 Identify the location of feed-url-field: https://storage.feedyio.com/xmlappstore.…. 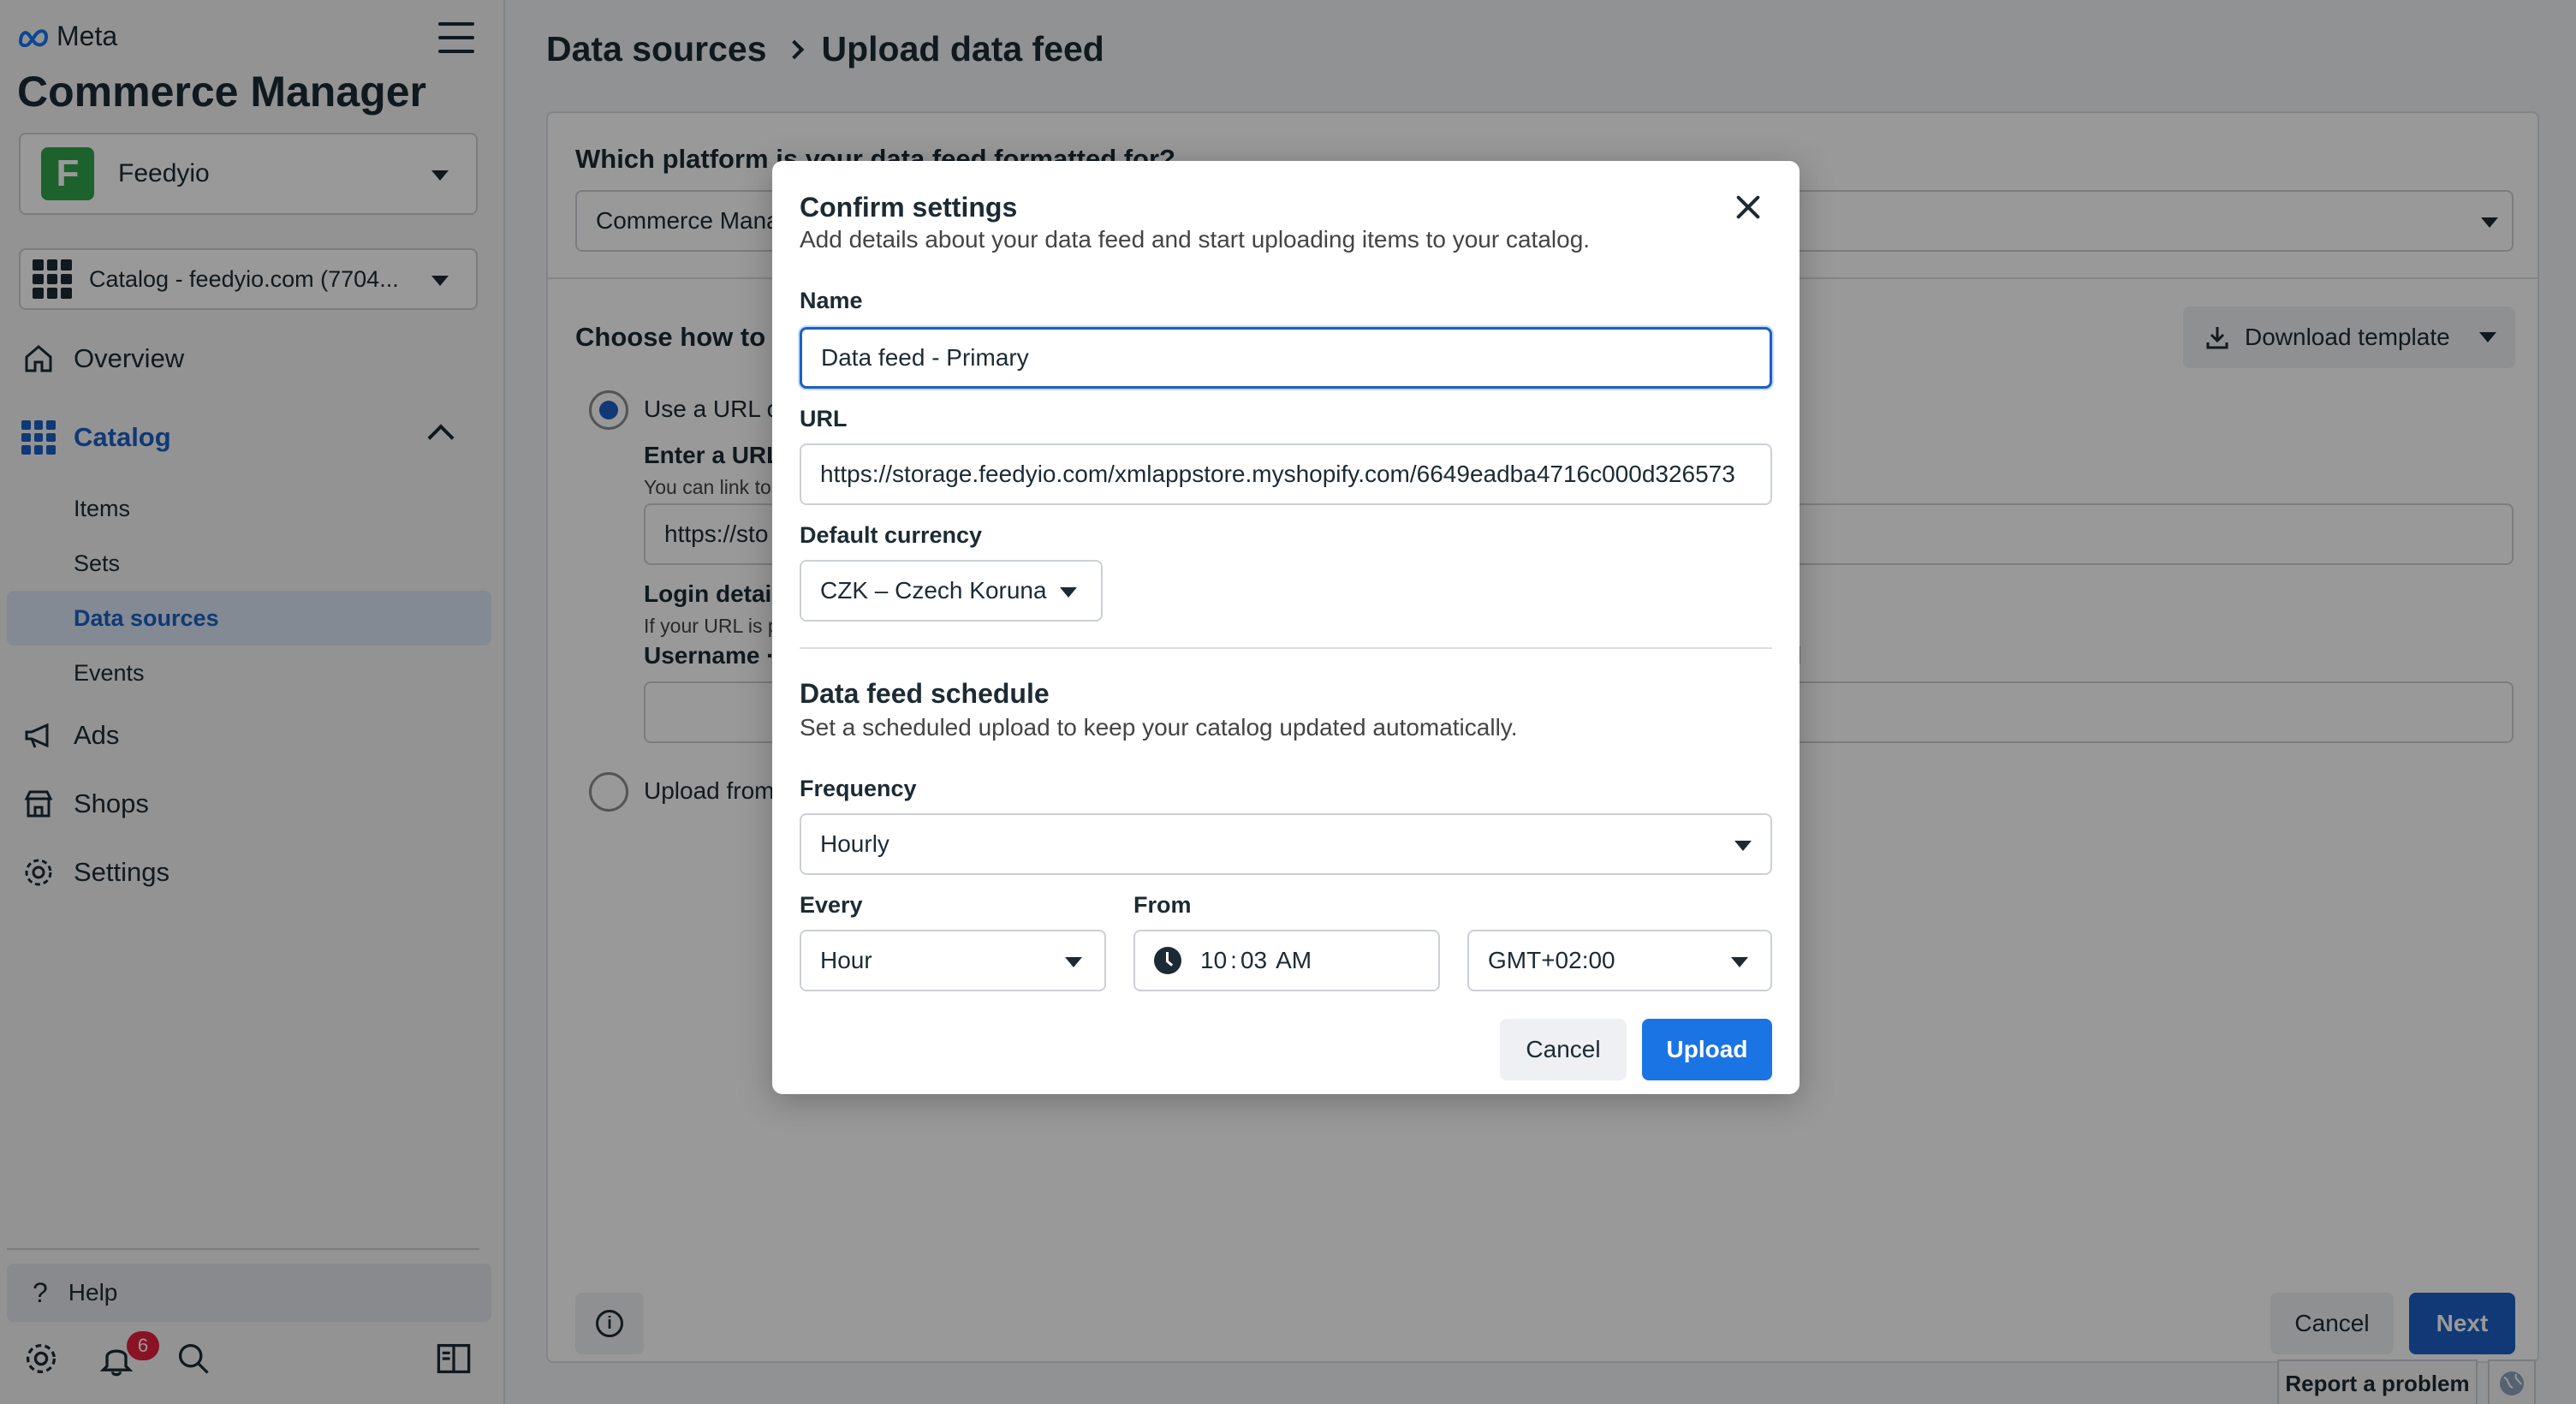
(1286, 474).